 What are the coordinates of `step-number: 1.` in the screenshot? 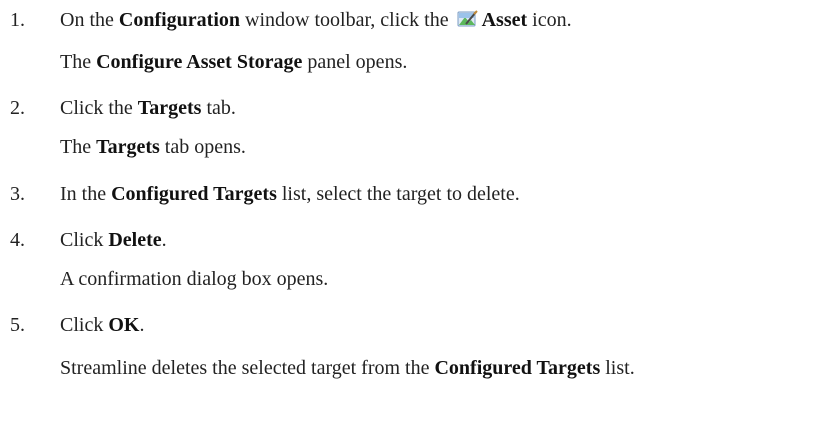 It's located at (17, 20).